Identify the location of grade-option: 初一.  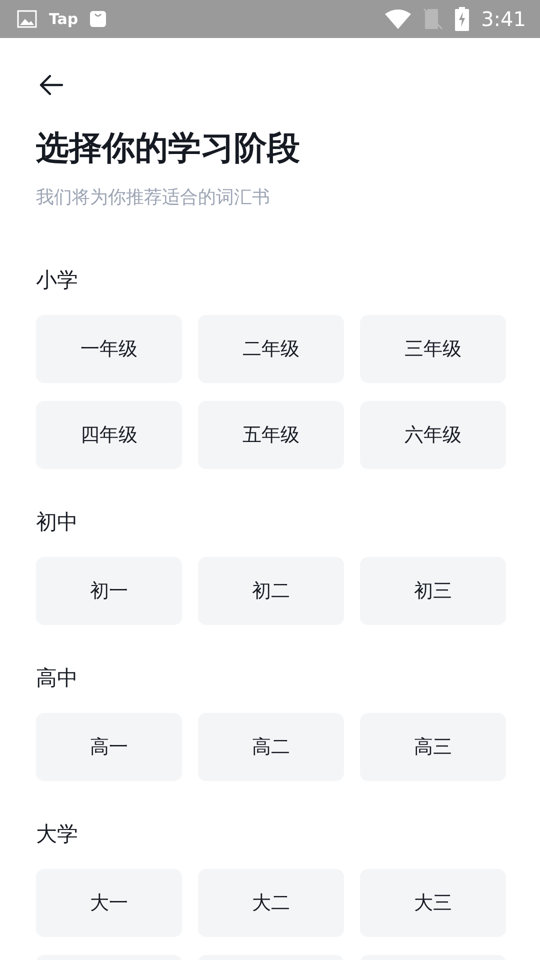
(109, 591).